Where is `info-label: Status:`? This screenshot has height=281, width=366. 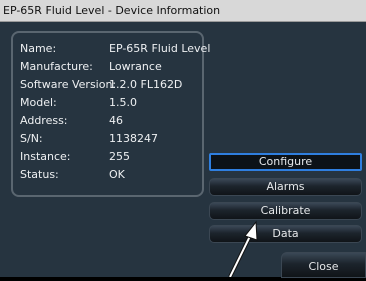 info-label: Status: is located at coordinates (39, 174).